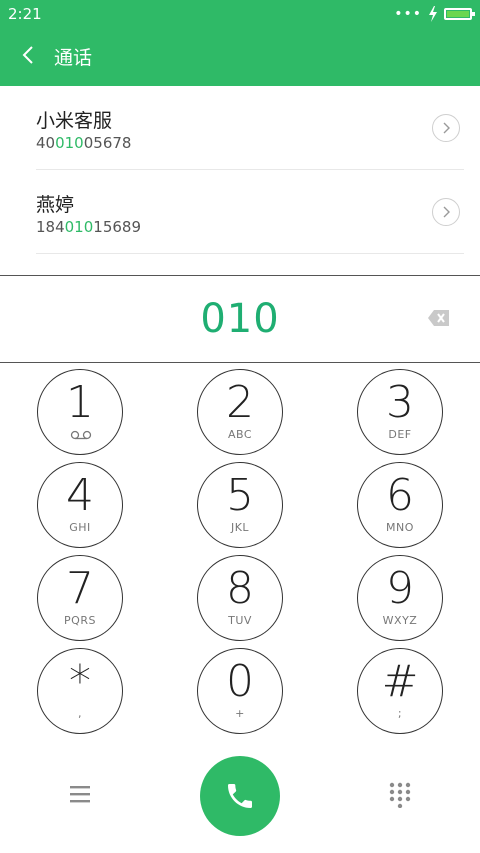 The image size is (480, 853). What do you see at coordinates (400, 527) in the screenshot?
I see `key-letters: MNO` at bounding box center [400, 527].